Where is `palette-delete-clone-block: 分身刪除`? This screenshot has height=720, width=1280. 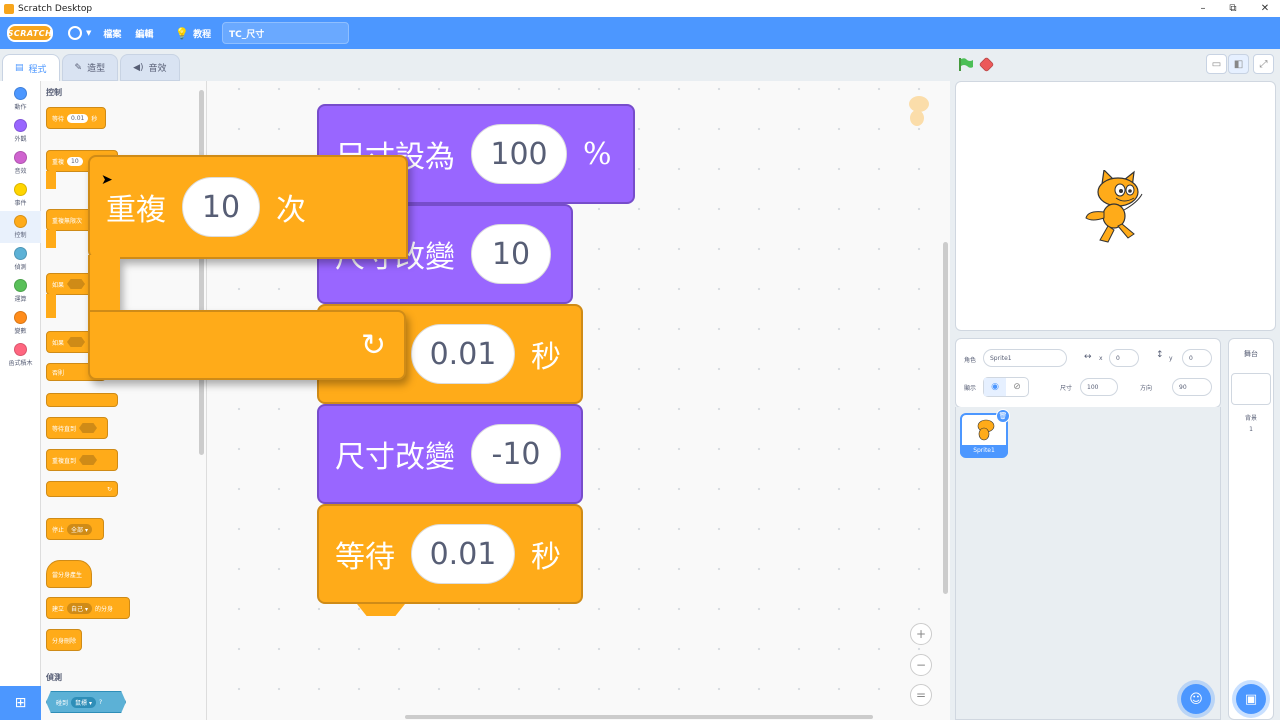 palette-delete-clone-block: 分身刪除 is located at coordinates (64, 640).